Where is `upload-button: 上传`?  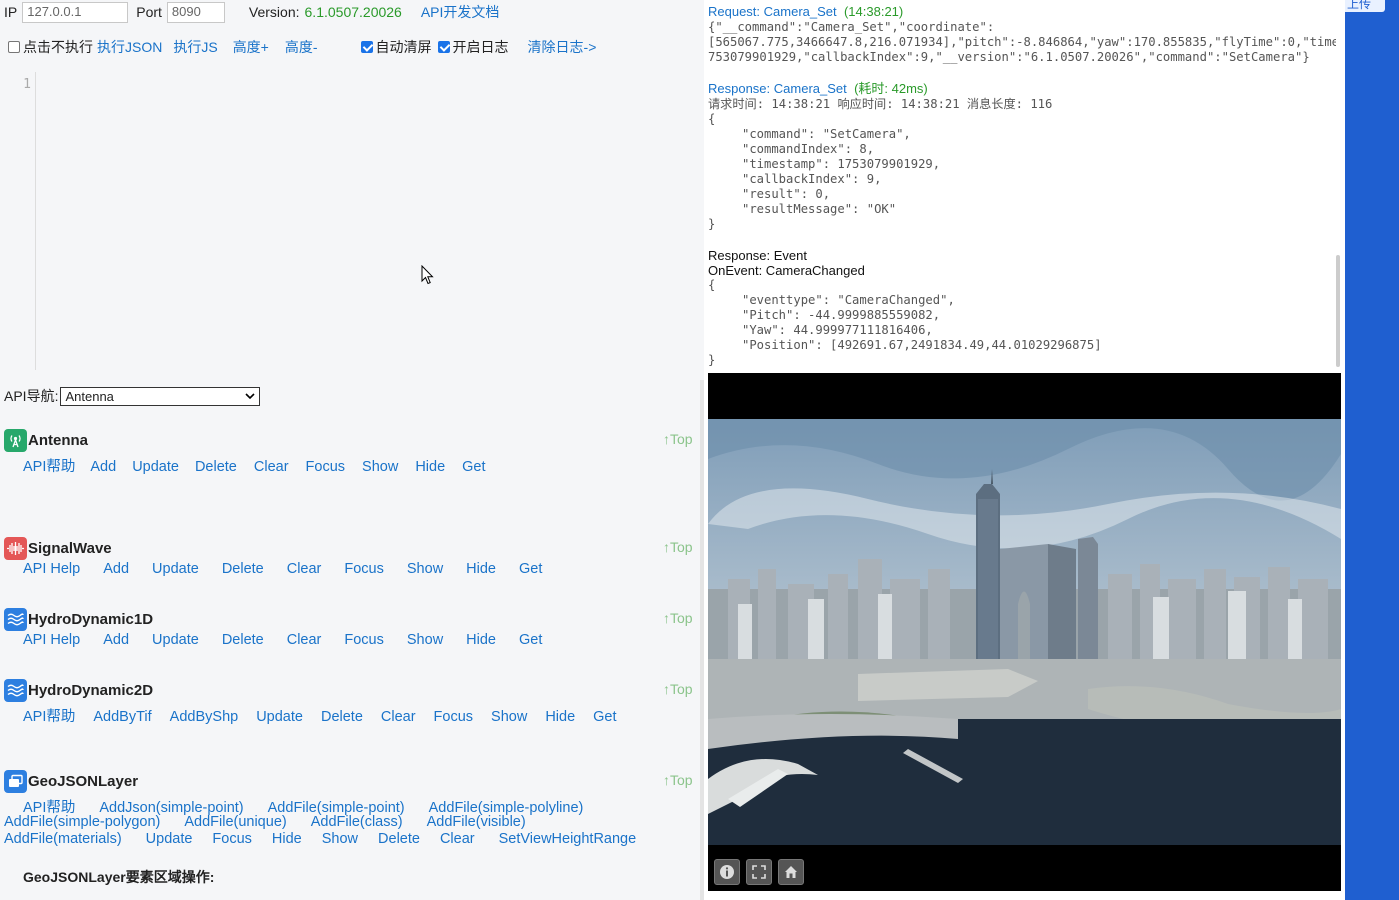
upload-button: 上传 is located at coordinates (1365, 6).